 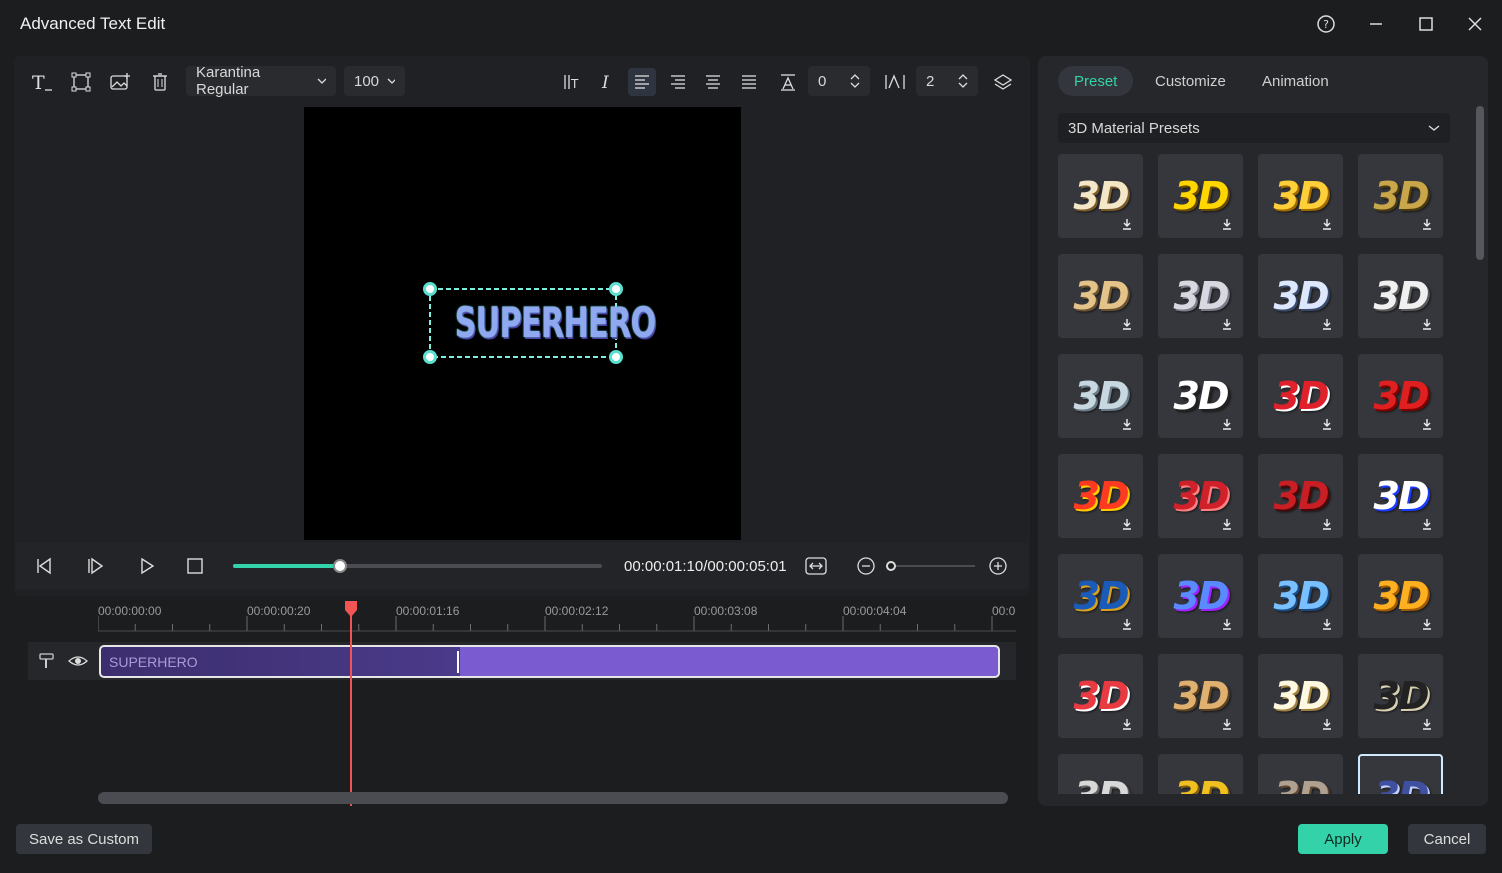 What do you see at coordinates (351, 705) in the screenshot?
I see `playhead-line` at bounding box center [351, 705].